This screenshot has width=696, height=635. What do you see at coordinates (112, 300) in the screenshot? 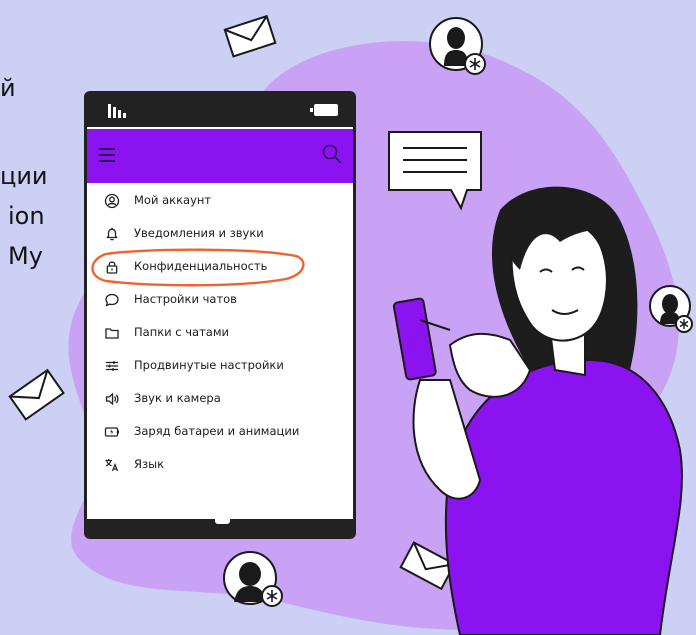
I see `chat-bubble-icon` at bounding box center [112, 300].